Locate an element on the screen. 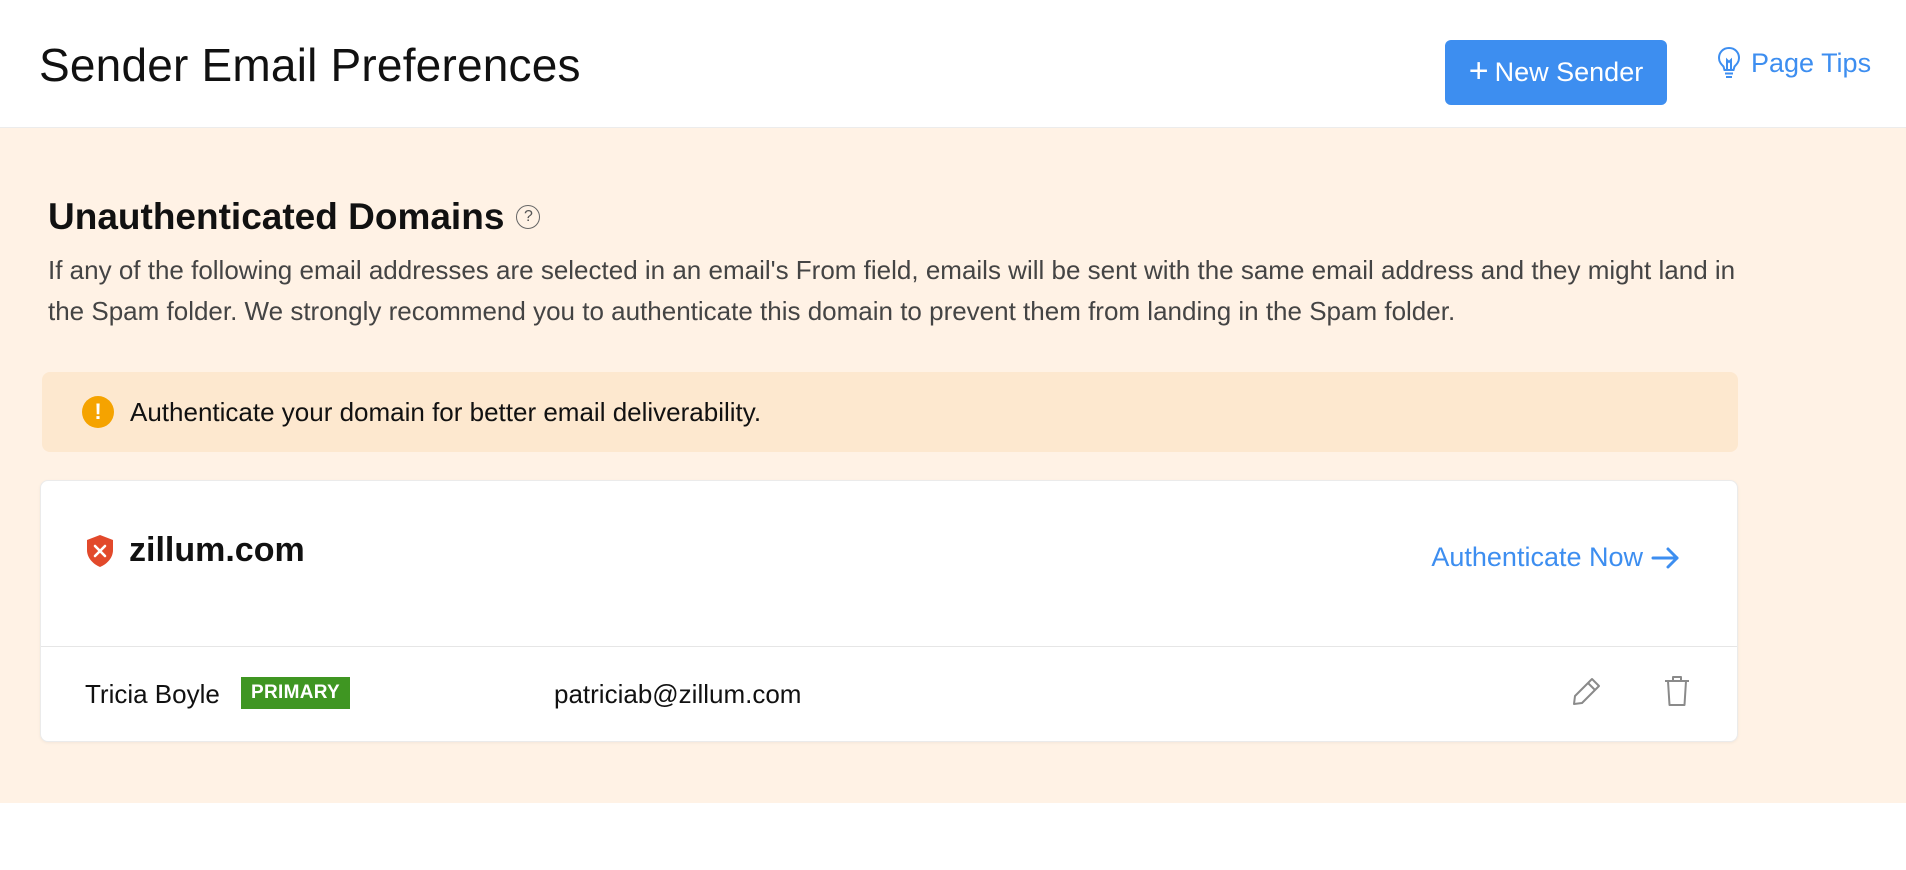 This screenshot has height=870, width=1906. sender-email: patriciab@zillum.com is located at coordinates (678, 694).